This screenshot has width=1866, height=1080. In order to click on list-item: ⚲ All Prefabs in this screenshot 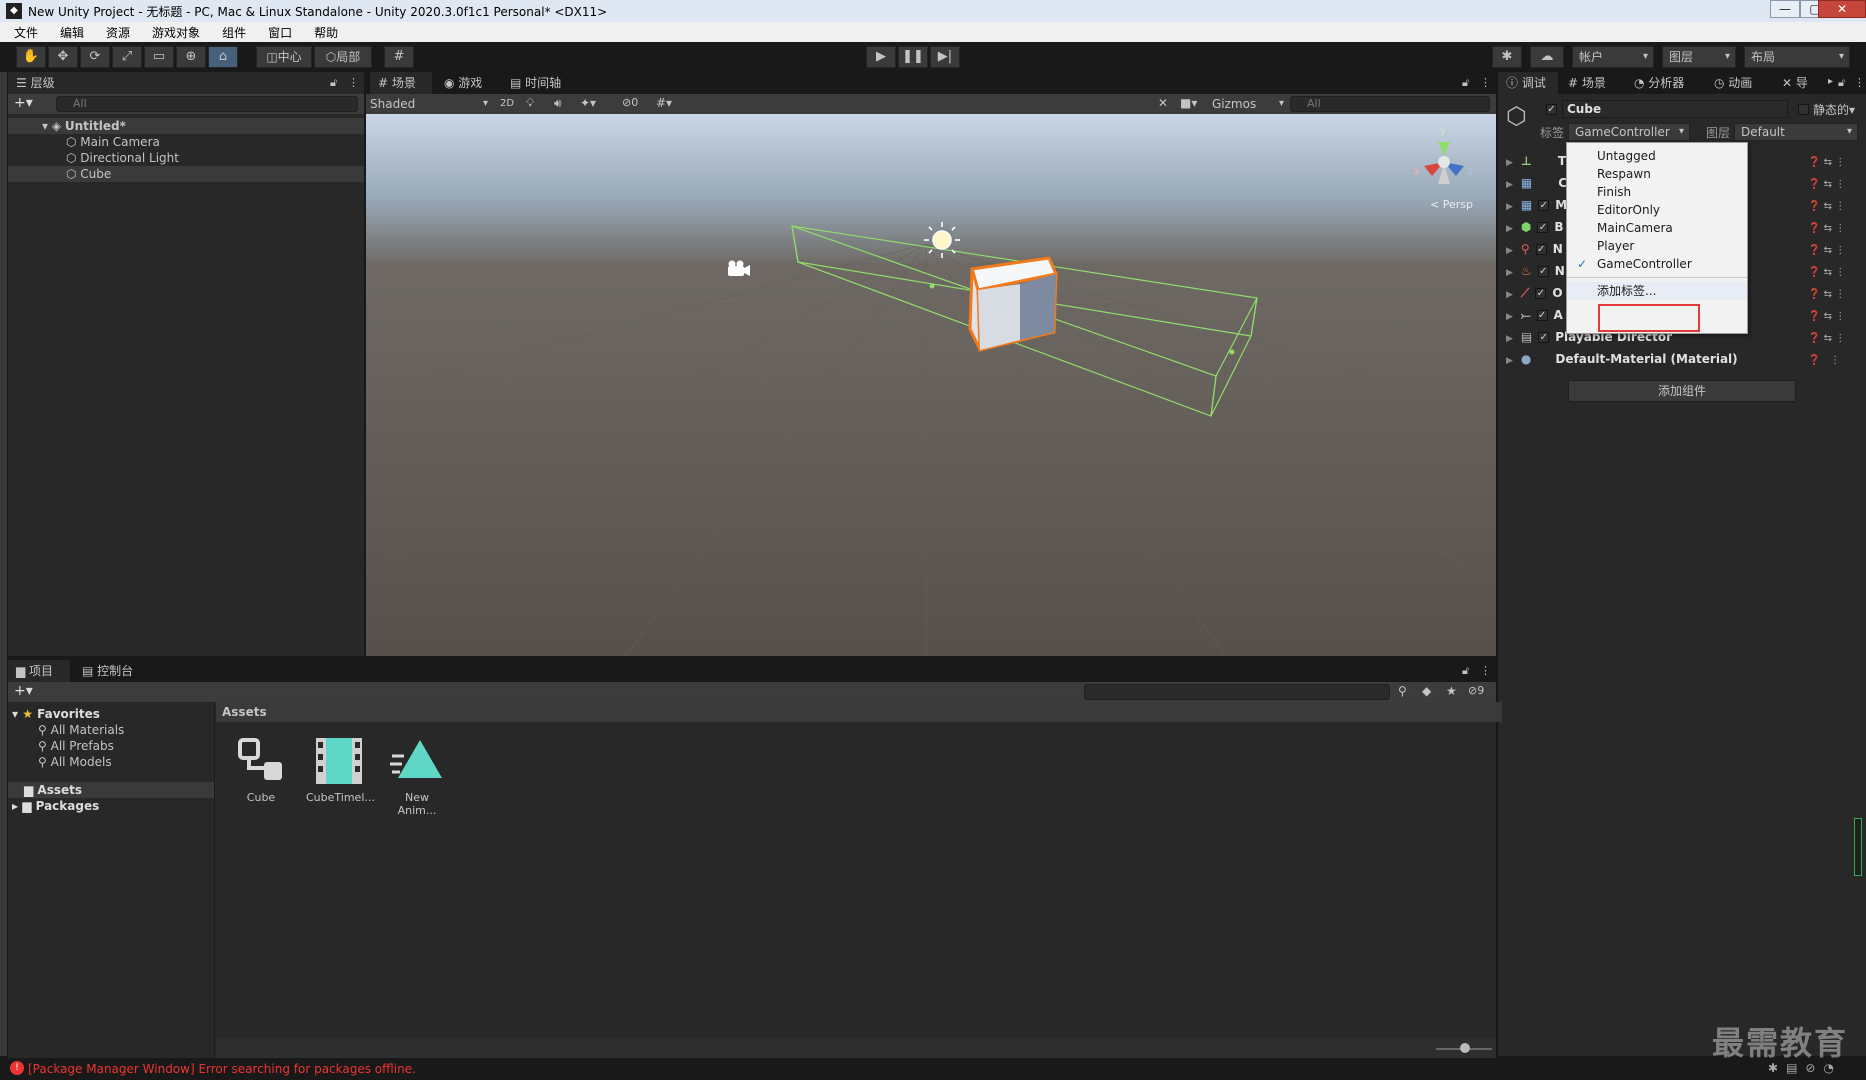, I will do `click(76, 746)`.